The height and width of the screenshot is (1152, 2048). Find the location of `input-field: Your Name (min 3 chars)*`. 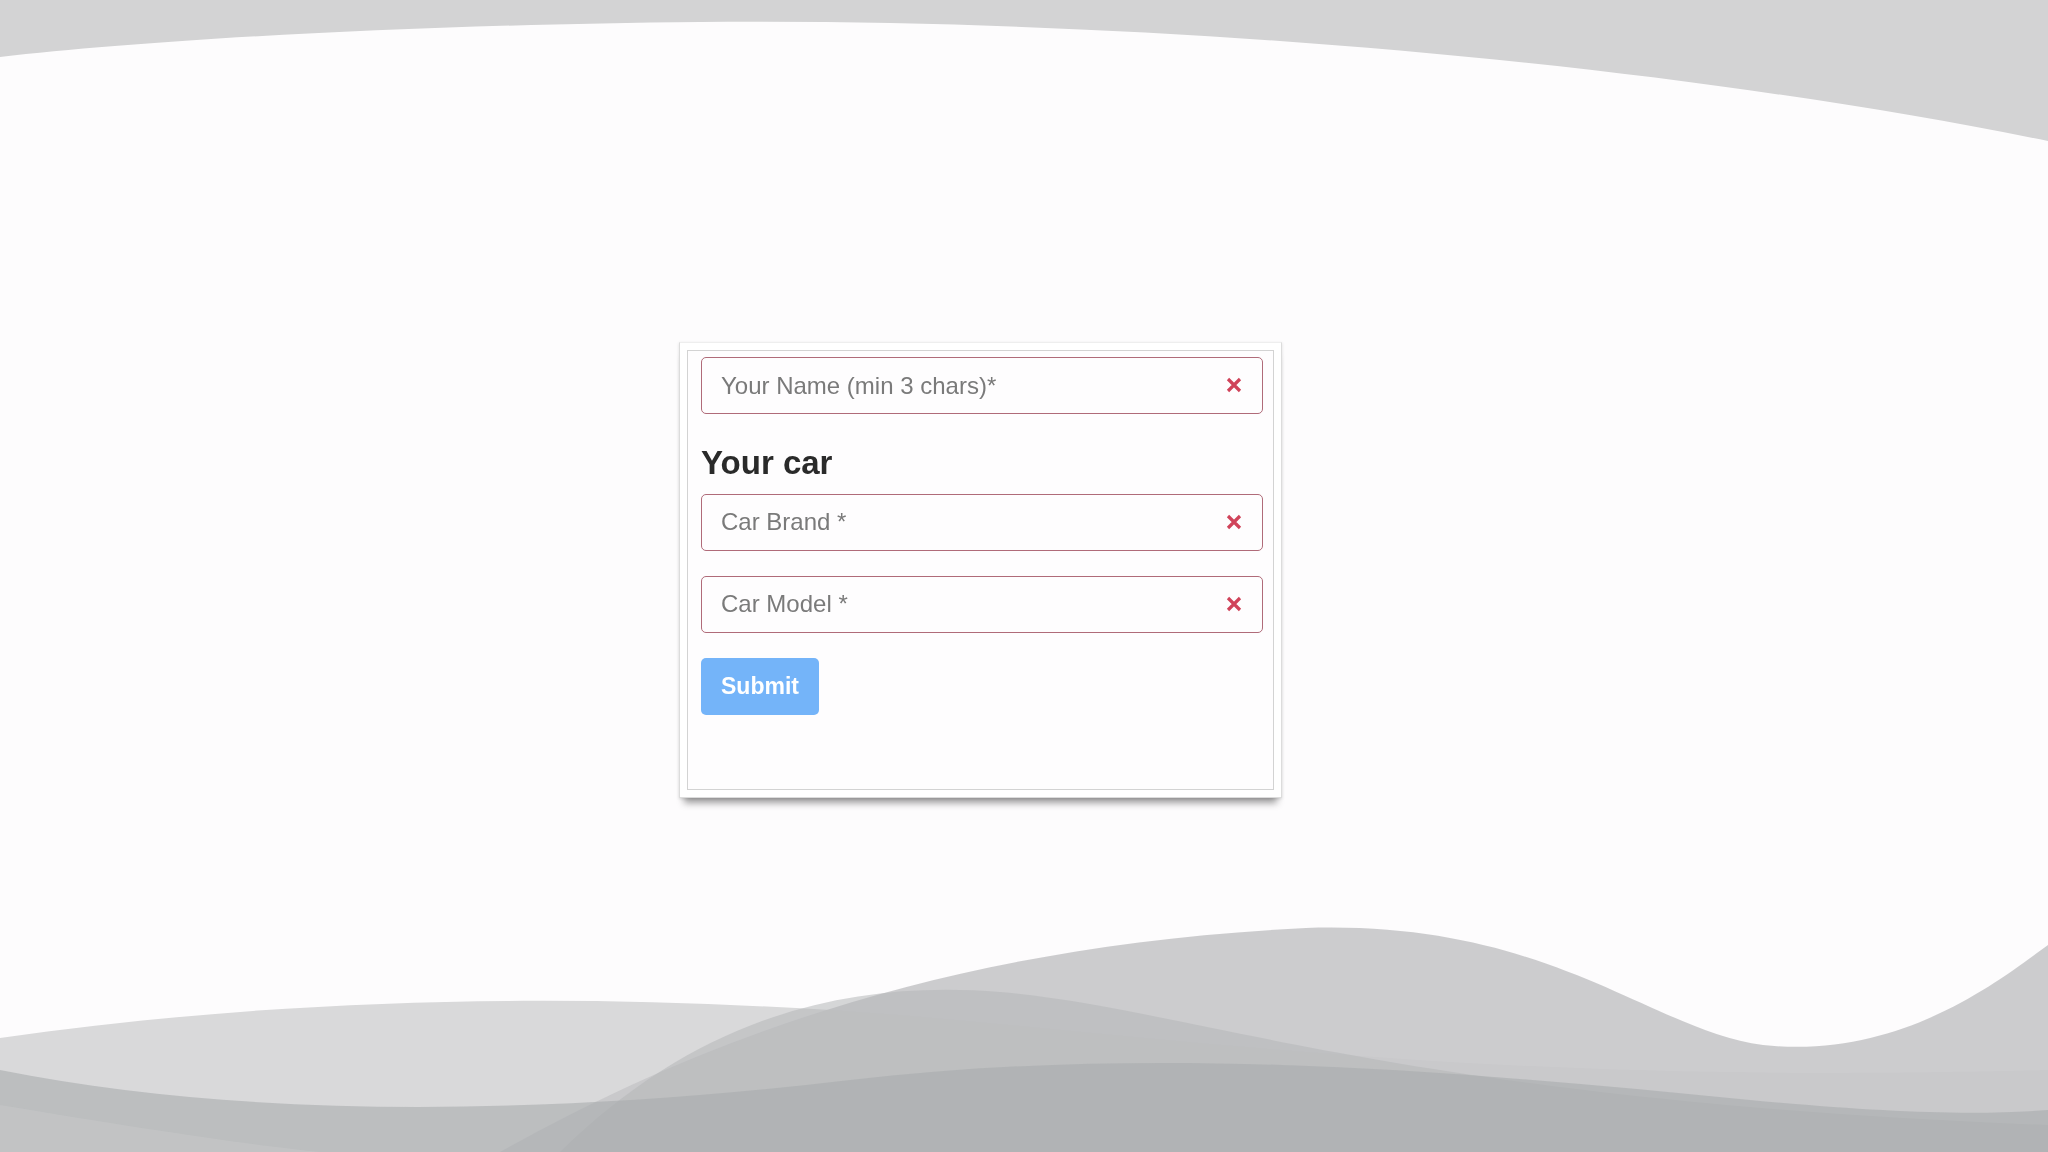

input-field: Your Name (min 3 chars)* is located at coordinates (982, 385).